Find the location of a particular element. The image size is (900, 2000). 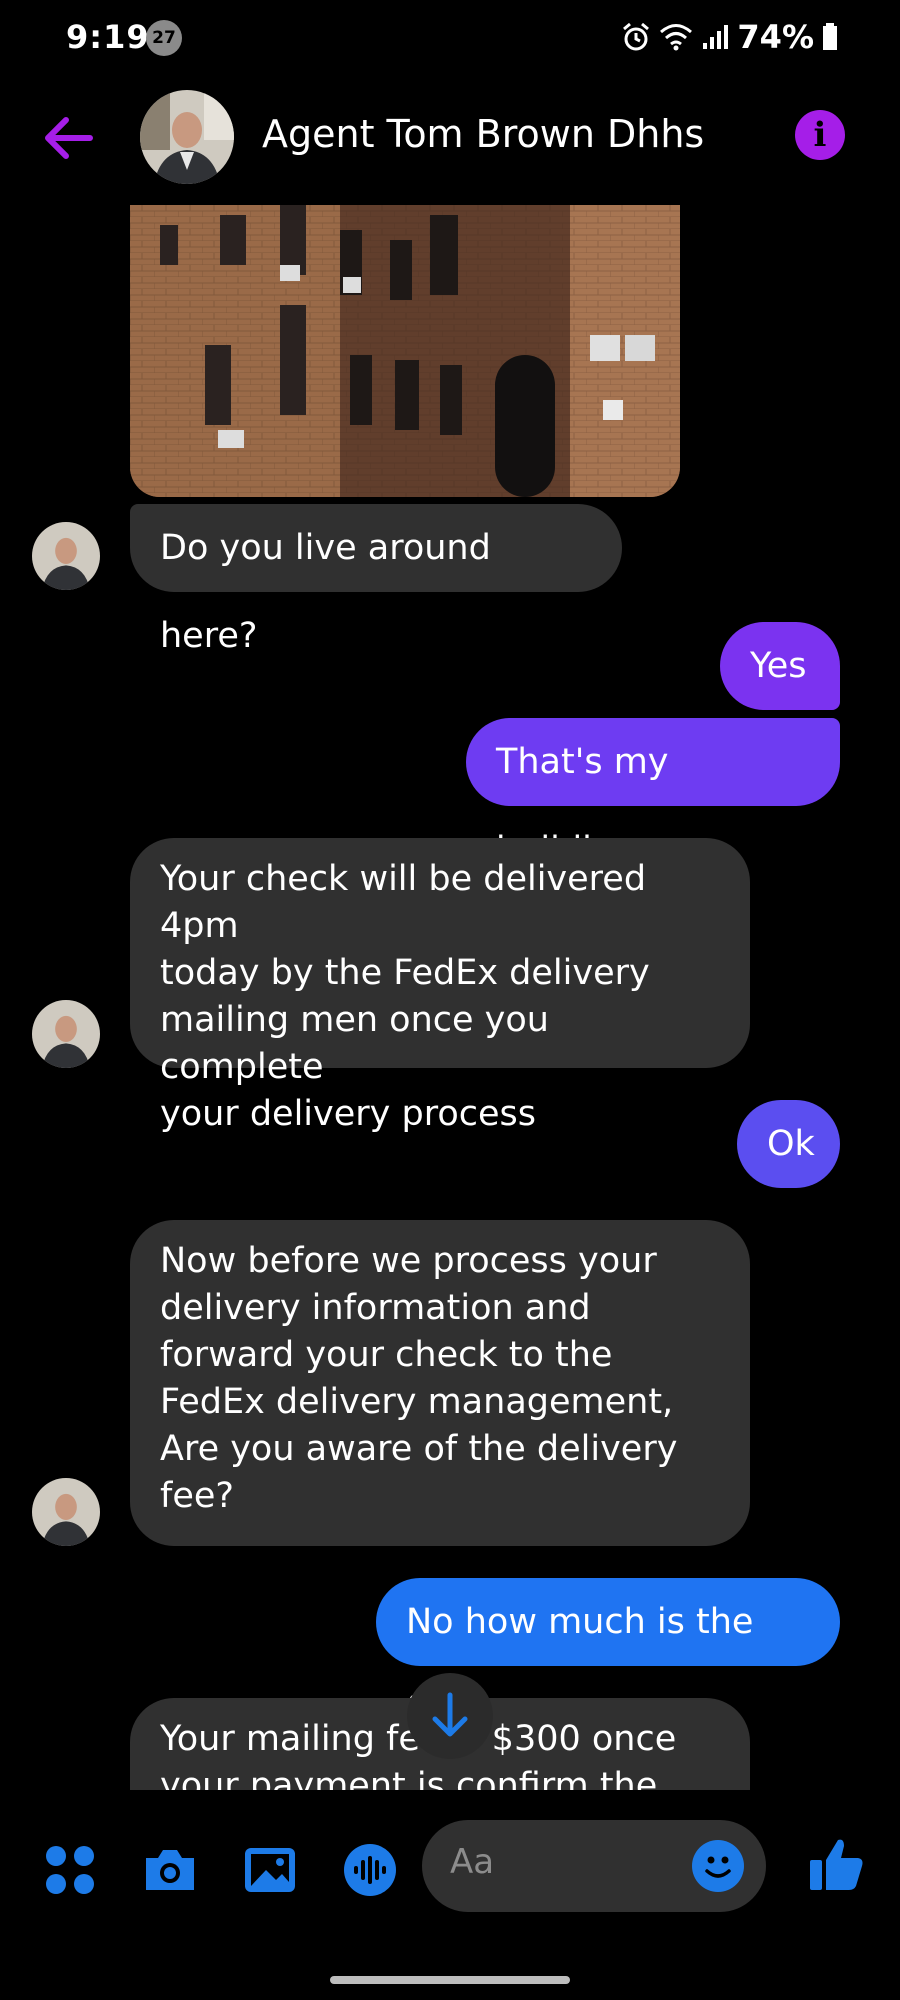

camera-icon is located at coordinates (170, 1870).